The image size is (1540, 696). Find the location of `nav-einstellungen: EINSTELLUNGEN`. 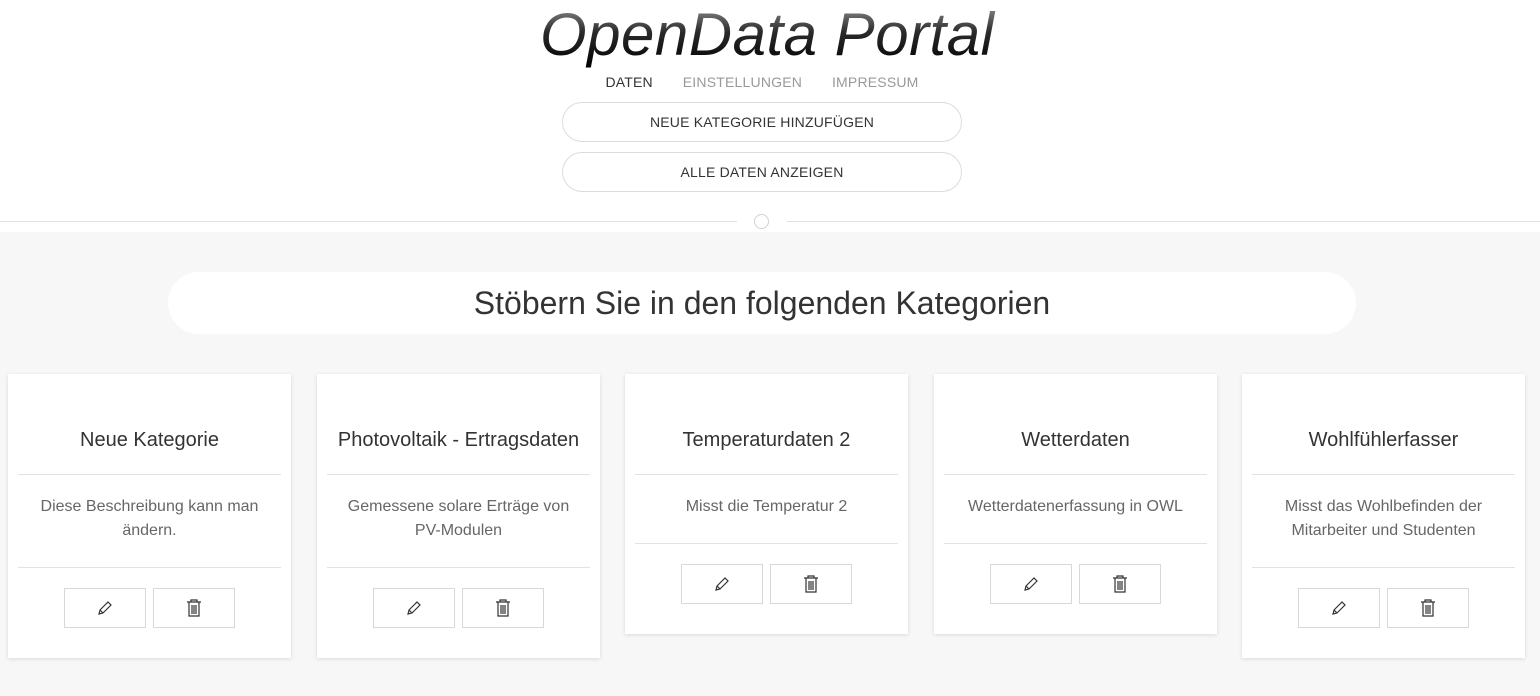

nav-einstellungen: EINSTELLUNGEN is located at coordinates (742, 82).